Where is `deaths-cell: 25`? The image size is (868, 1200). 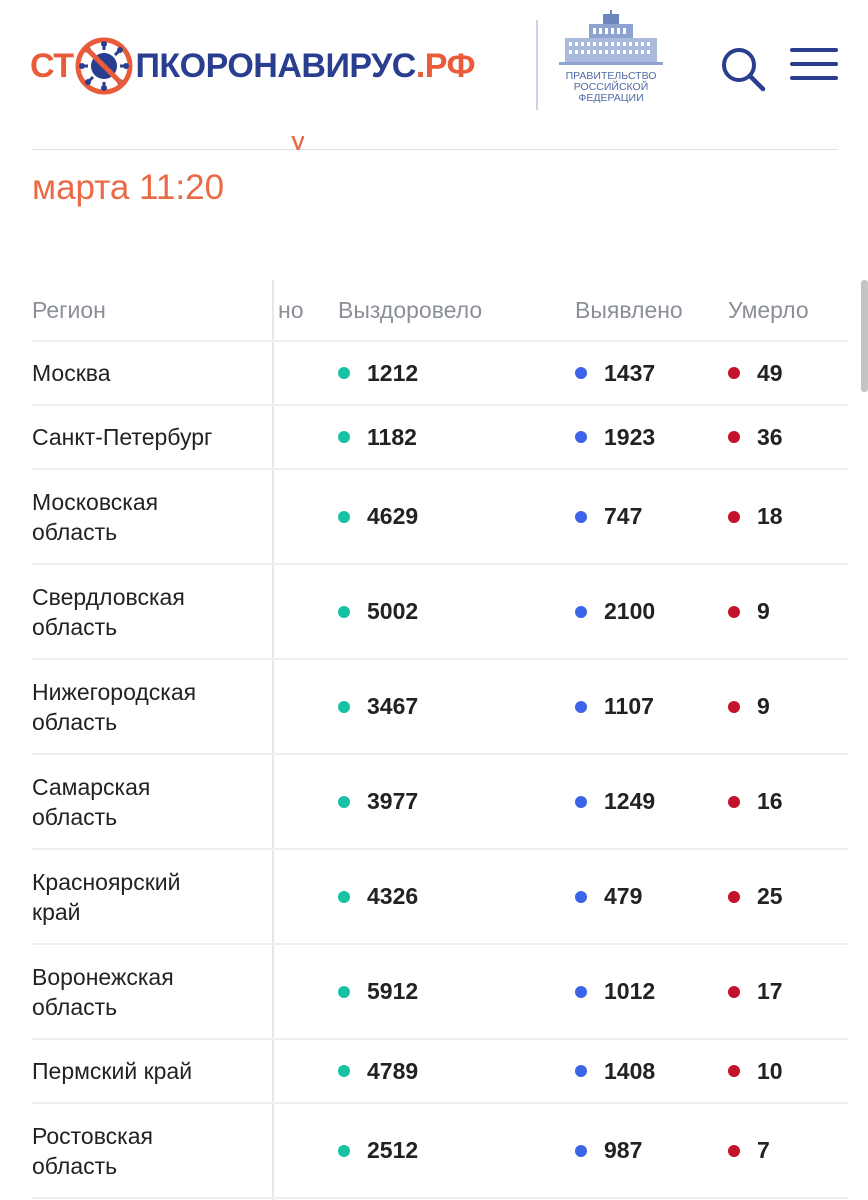 deaths-cell: 25 is located at coordinates (755, 896).